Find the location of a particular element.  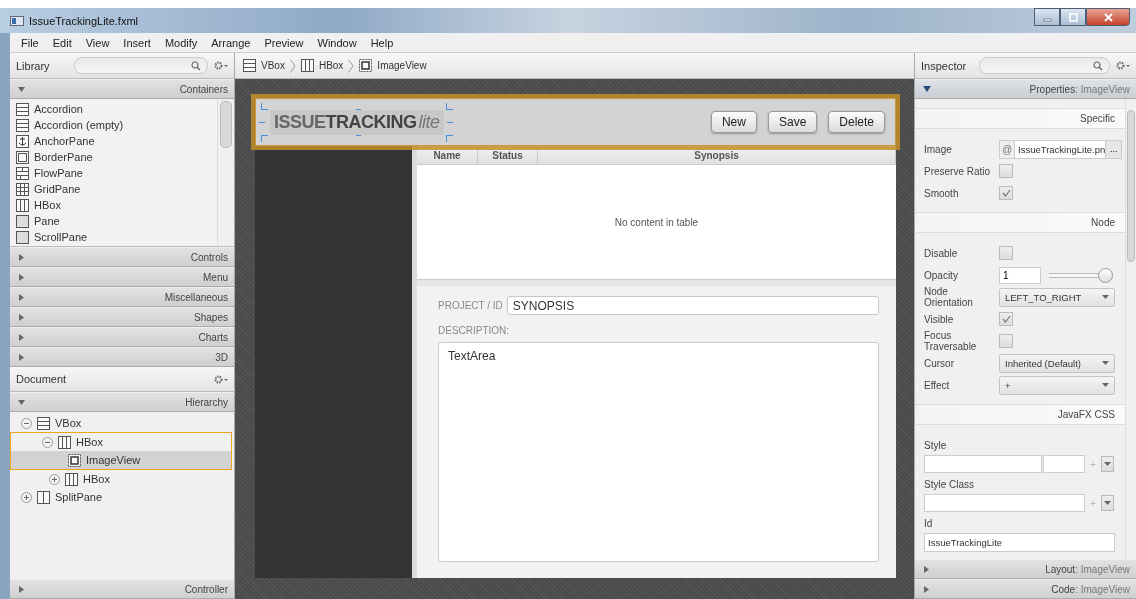

accordion-header: Menu is located at coordinates (122, 277).